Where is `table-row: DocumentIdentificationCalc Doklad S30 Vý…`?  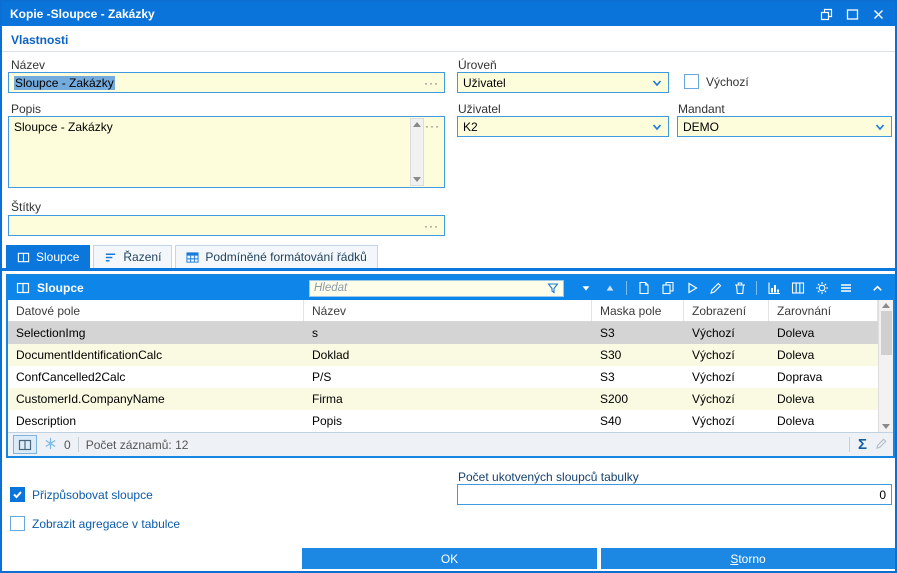
table-row: DocumentIdentificationCalc Doklad S30 Vý… is located at coordinates (443, 355).